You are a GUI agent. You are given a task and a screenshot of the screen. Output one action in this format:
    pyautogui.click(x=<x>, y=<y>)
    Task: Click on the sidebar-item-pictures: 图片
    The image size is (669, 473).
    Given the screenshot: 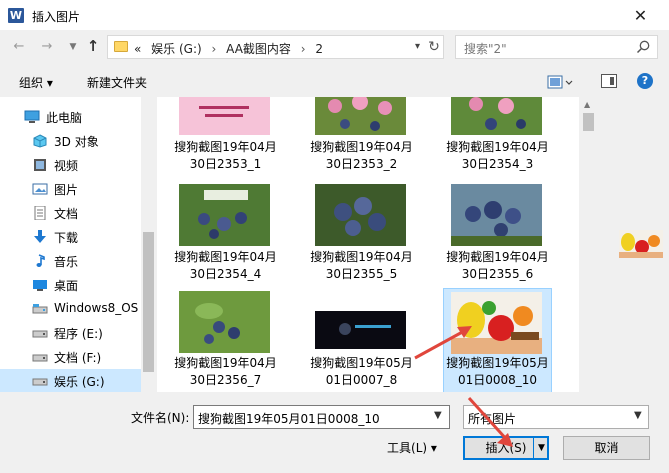 What is the action you would take?
    pyautogui.click(x=70, y=189)
    